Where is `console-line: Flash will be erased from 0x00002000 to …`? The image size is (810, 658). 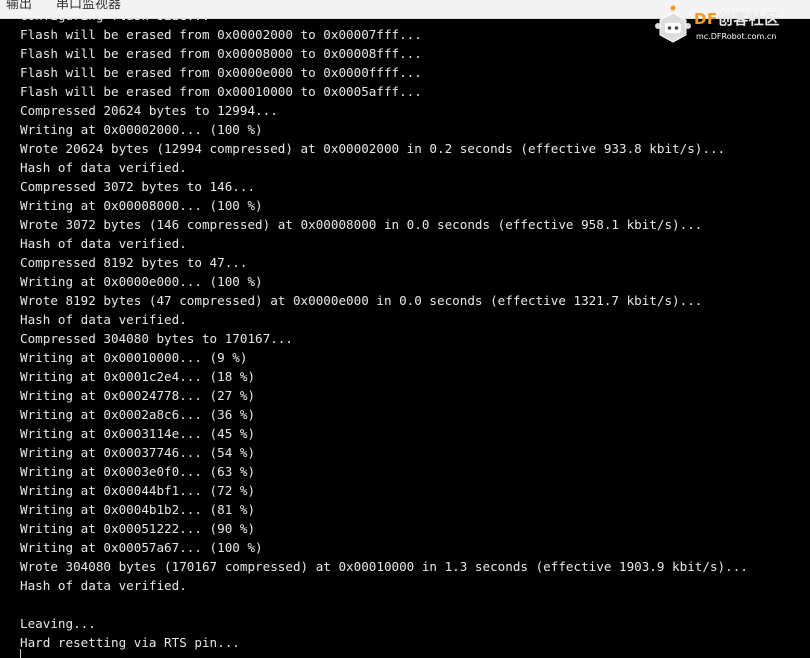
console-line: Flash will be erased from 0x00002000 to … is located at coordinates (221, 34).